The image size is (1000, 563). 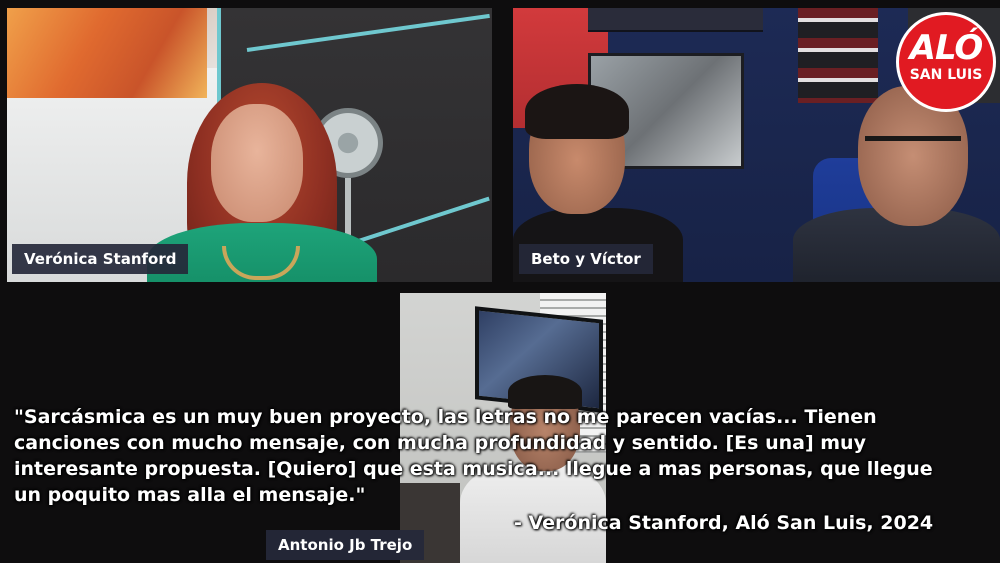 I want to click on logo-sub-text: SAN LUIS, so click(x=946, y=75).